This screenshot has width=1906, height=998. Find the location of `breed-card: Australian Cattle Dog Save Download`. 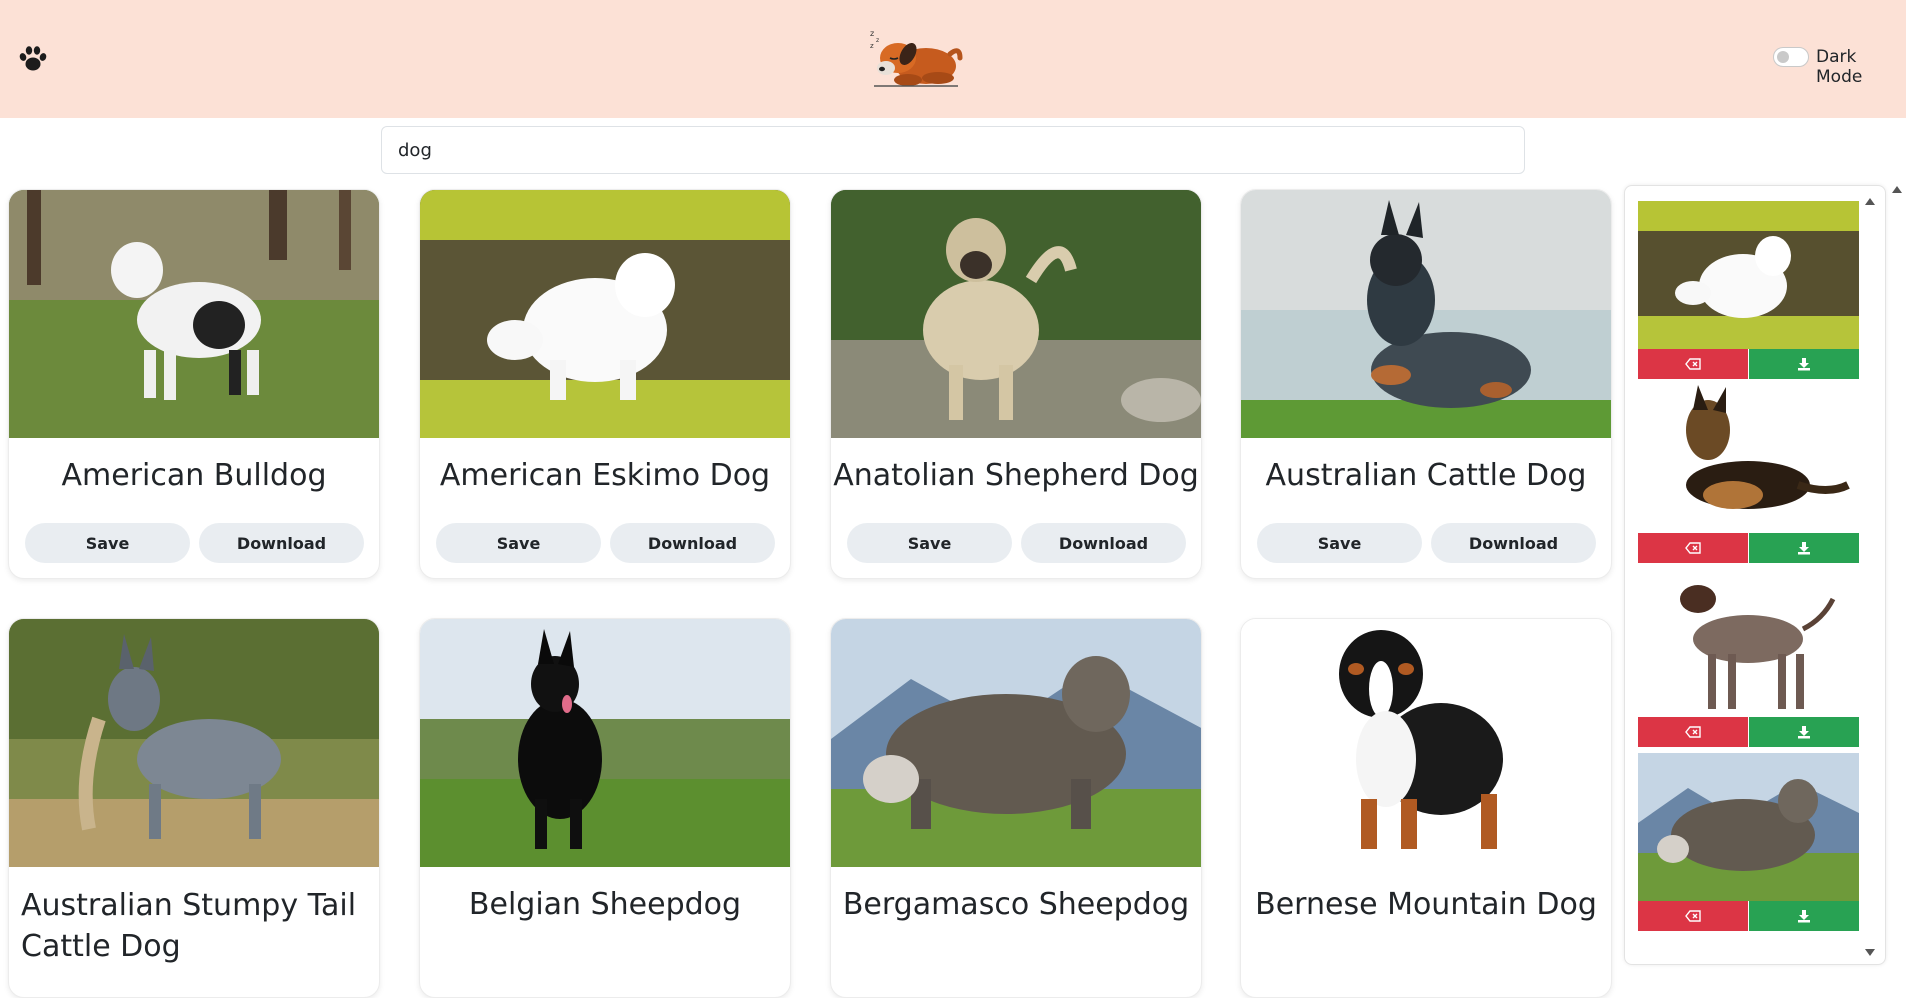

breed-card: Australian Cattle Dog Save Download is located at coordinates (1426, 384).